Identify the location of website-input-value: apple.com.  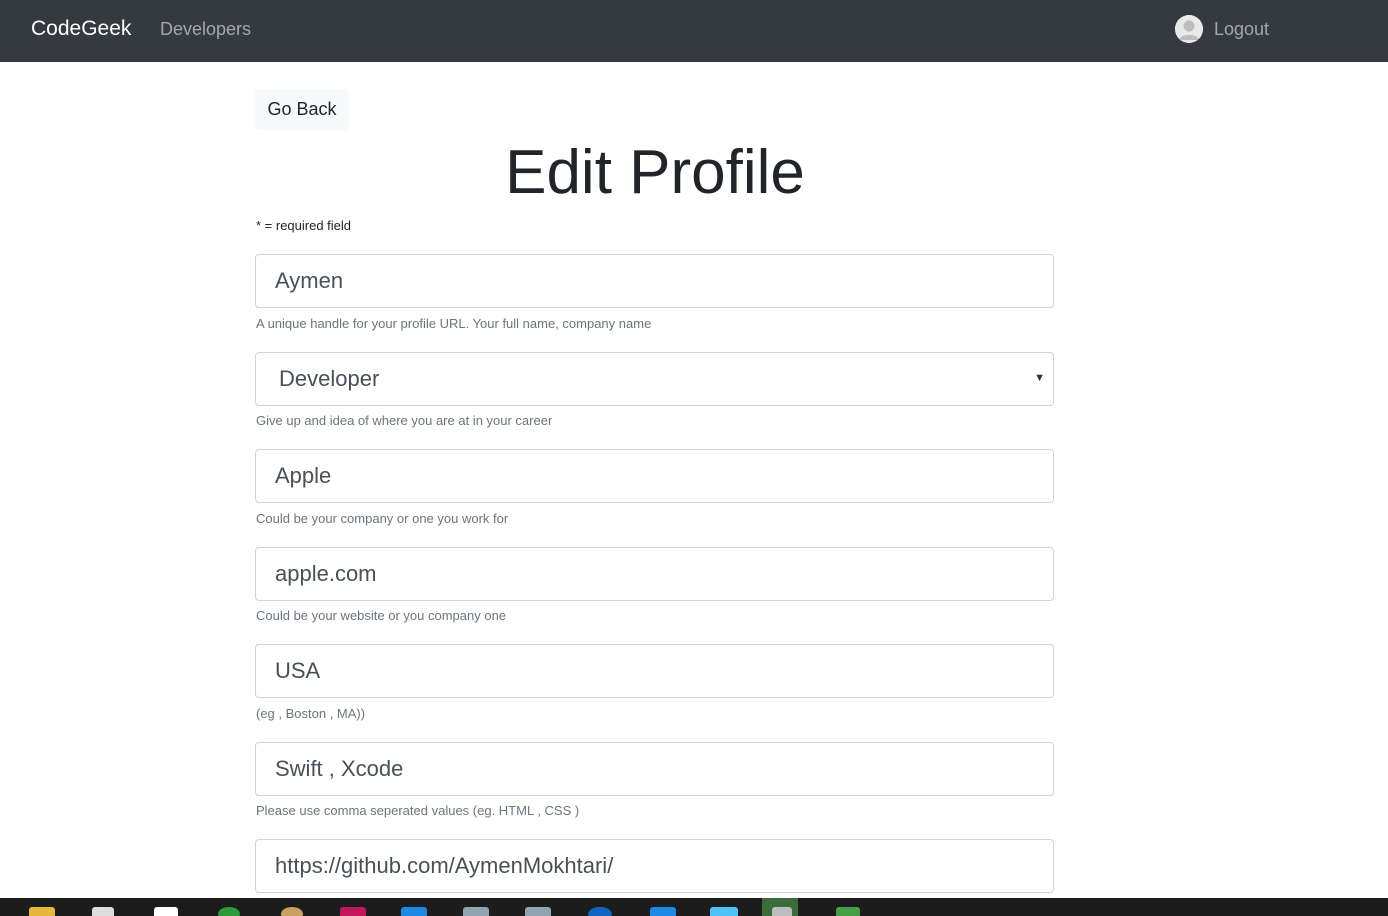
(326, 573).